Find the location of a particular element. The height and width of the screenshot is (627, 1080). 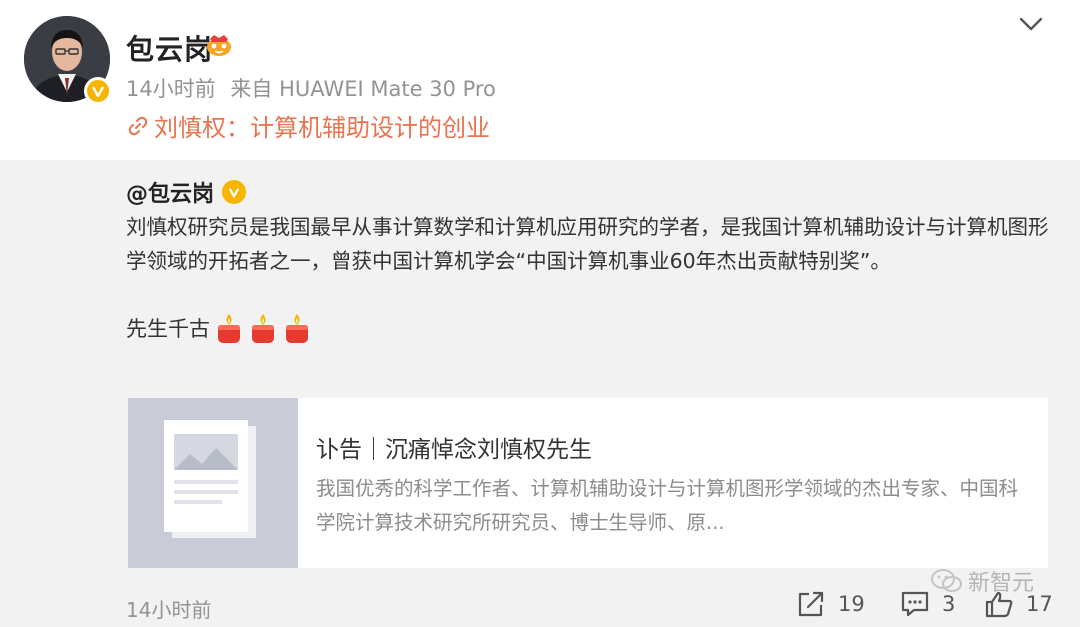

thumbs-up-icon is located at coordinates (999, 604).